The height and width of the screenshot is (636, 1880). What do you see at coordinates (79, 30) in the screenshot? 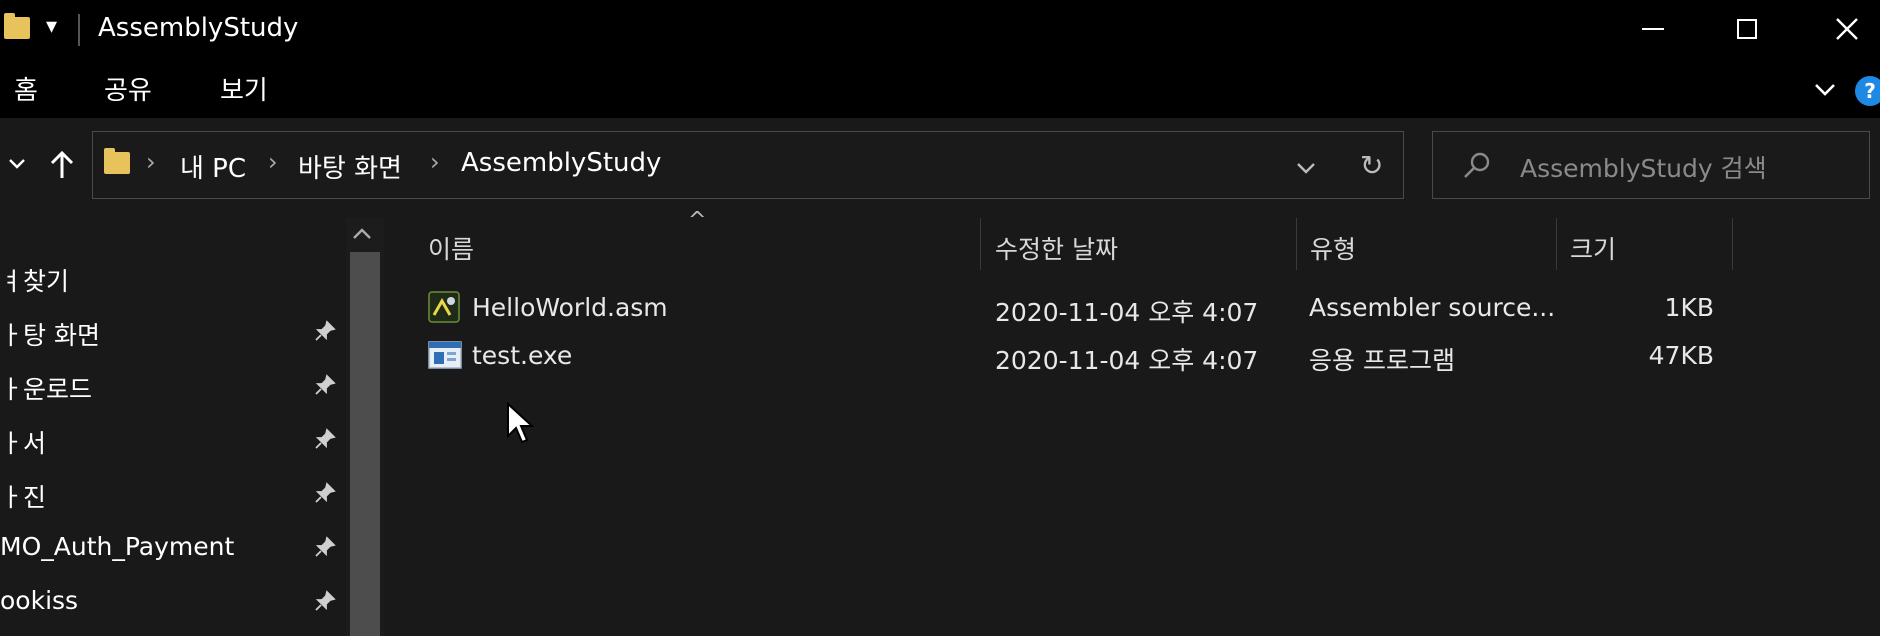
I see `titlebar-divider` at bounding box center [79, 30].